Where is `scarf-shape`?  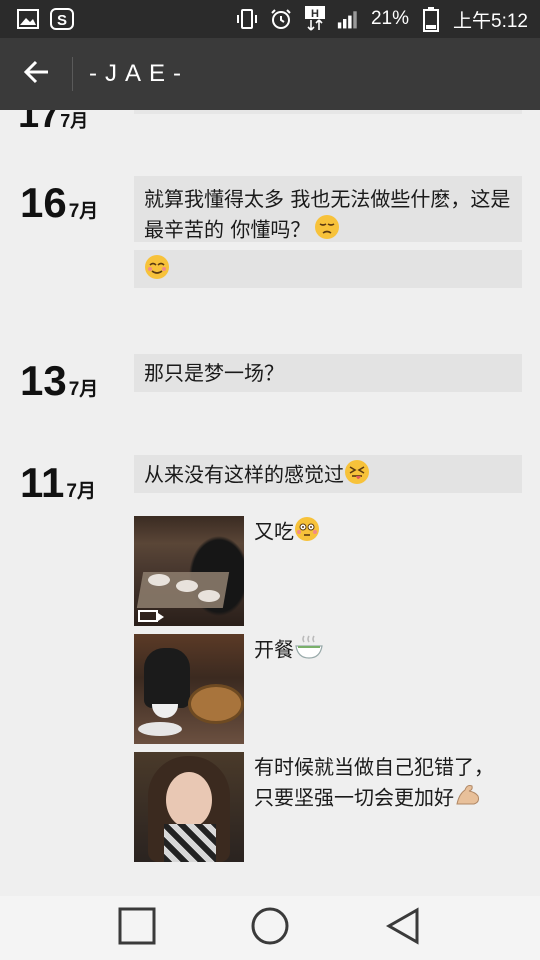 scarf-shape is located at coordinates (190, 843).